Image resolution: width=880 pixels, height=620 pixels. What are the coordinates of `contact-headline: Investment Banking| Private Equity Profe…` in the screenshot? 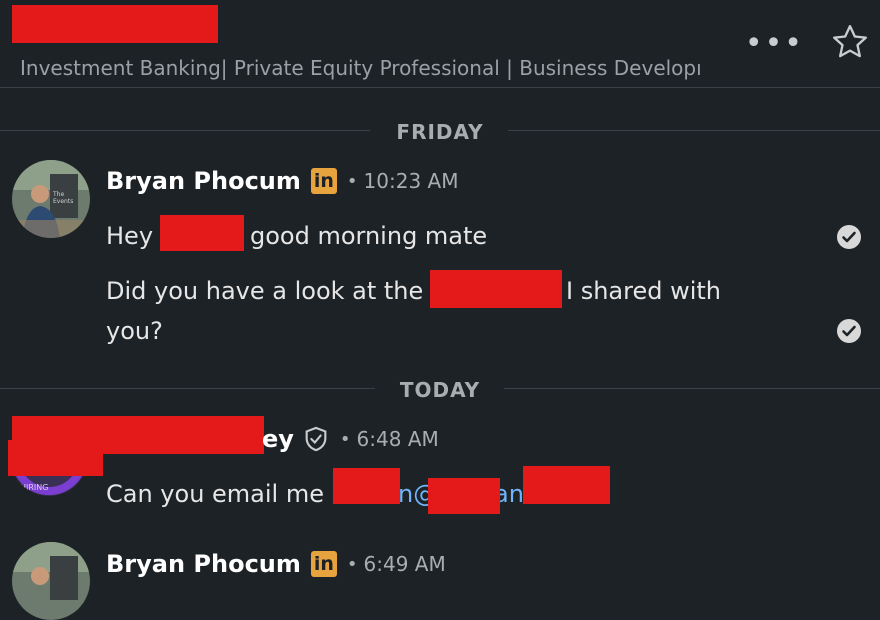 It's located at (361, 68).